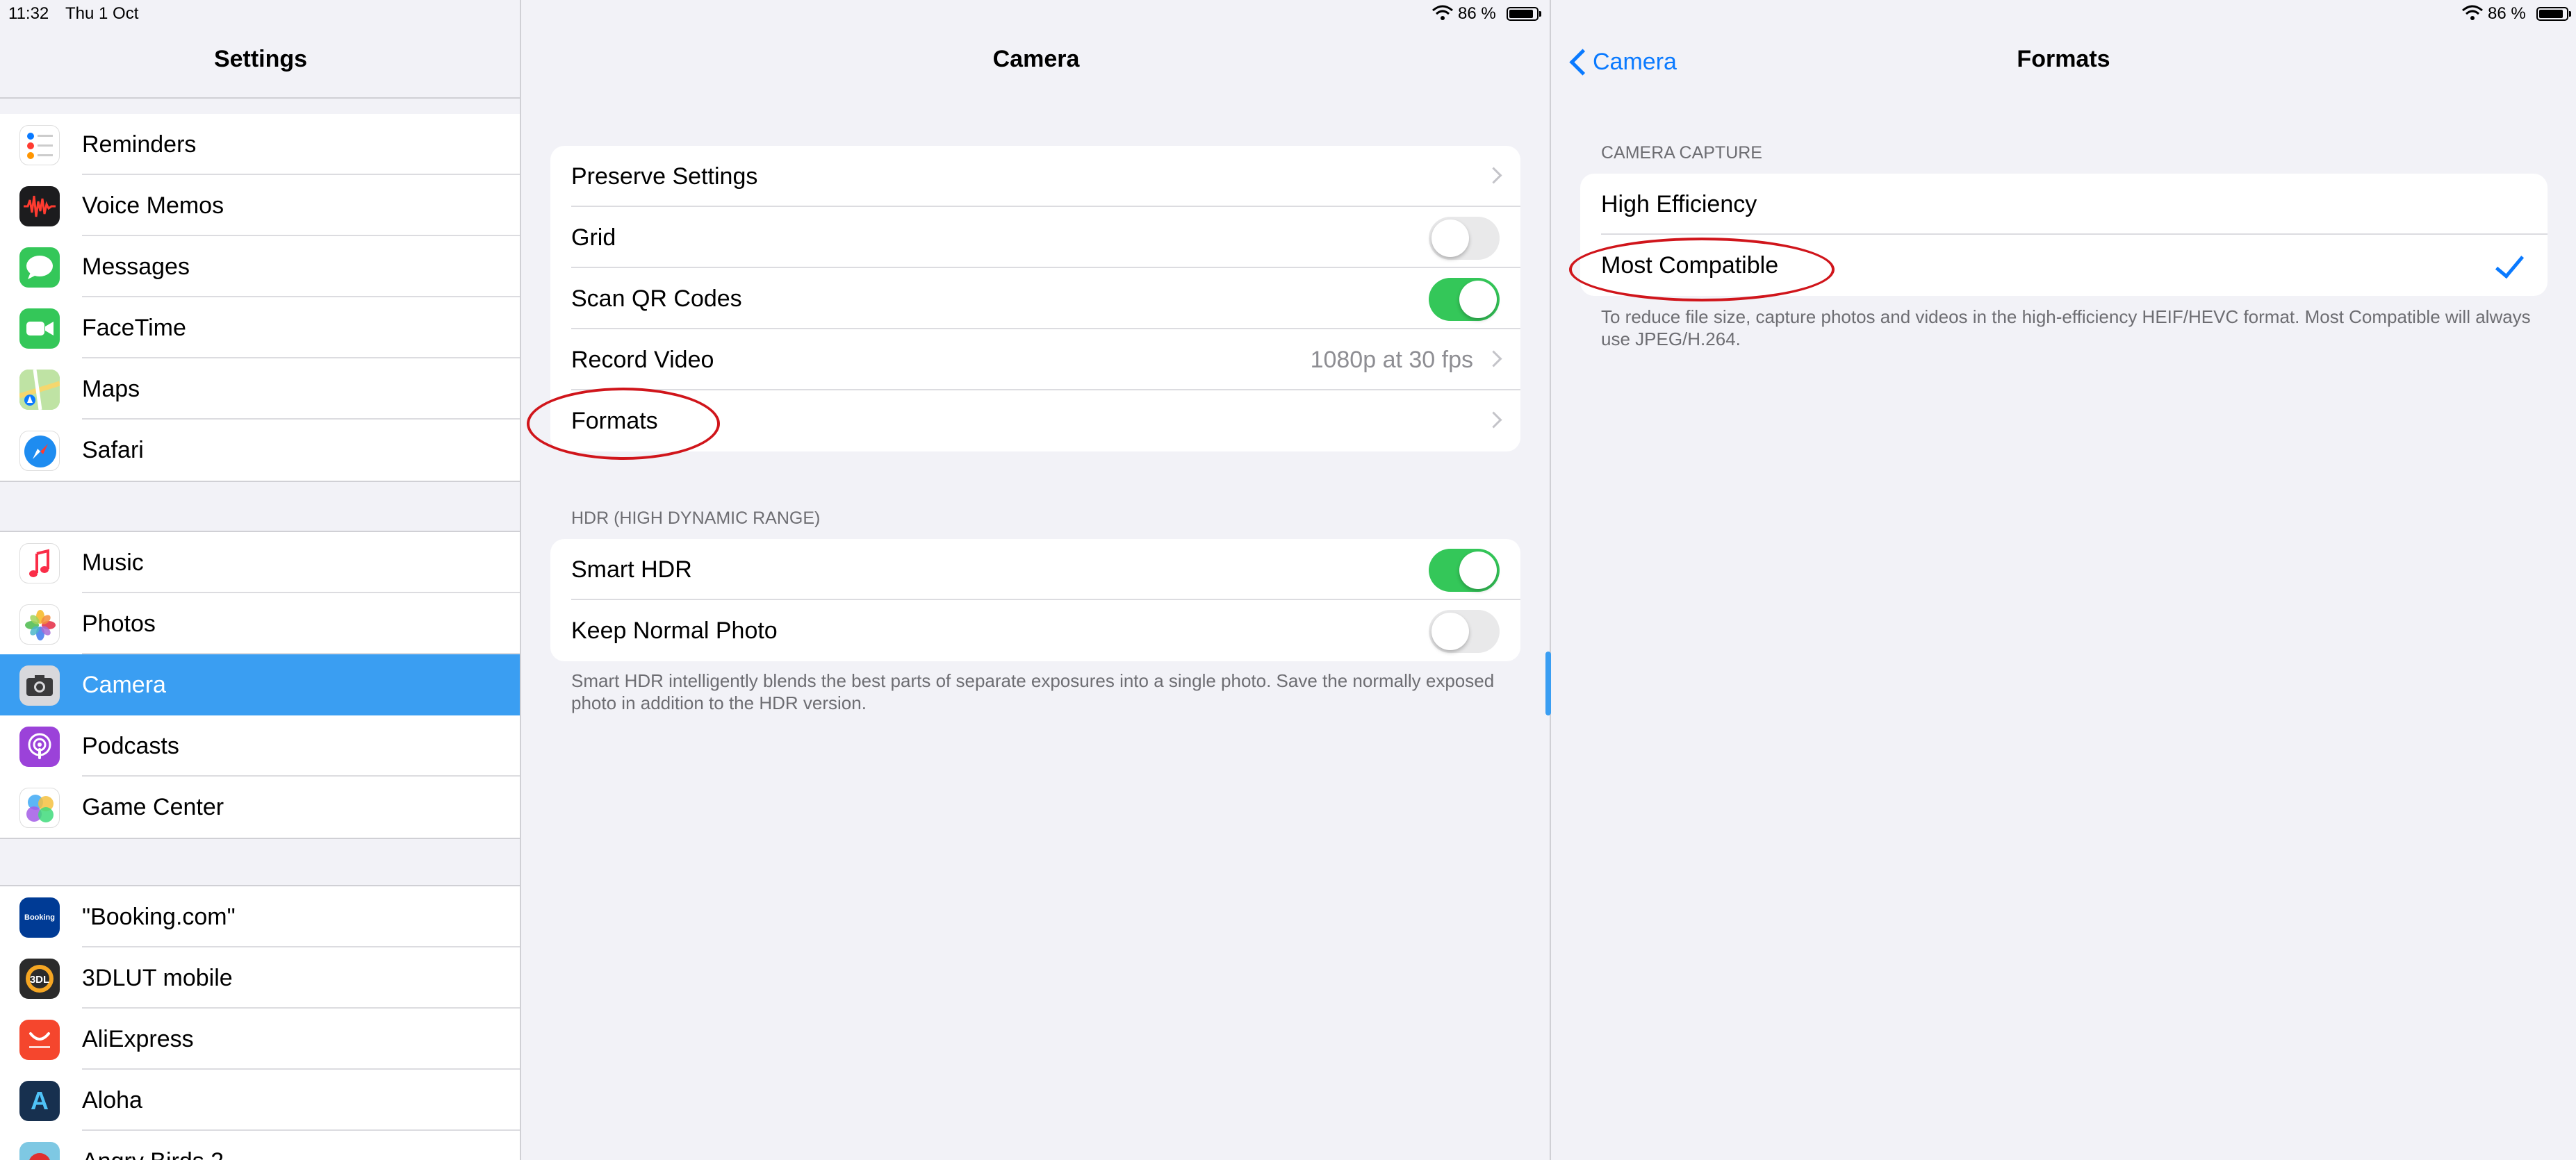 This screenshot has height=1160, width=2576. Describe the element at coordinates (124, 685) in the screenshot. I see `sidebar-item-label: Camera` at that location.